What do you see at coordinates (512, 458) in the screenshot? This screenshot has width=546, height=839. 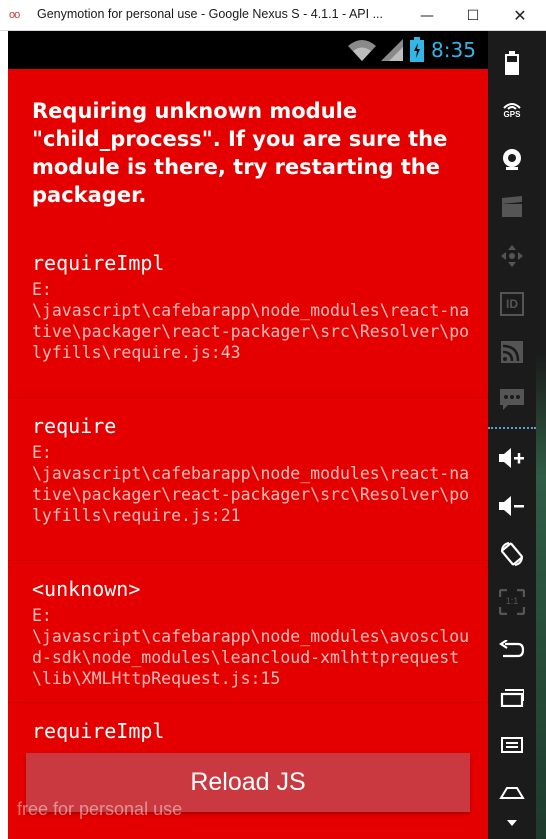 I see `volume-up-icon` at bounding box center [512, 458].